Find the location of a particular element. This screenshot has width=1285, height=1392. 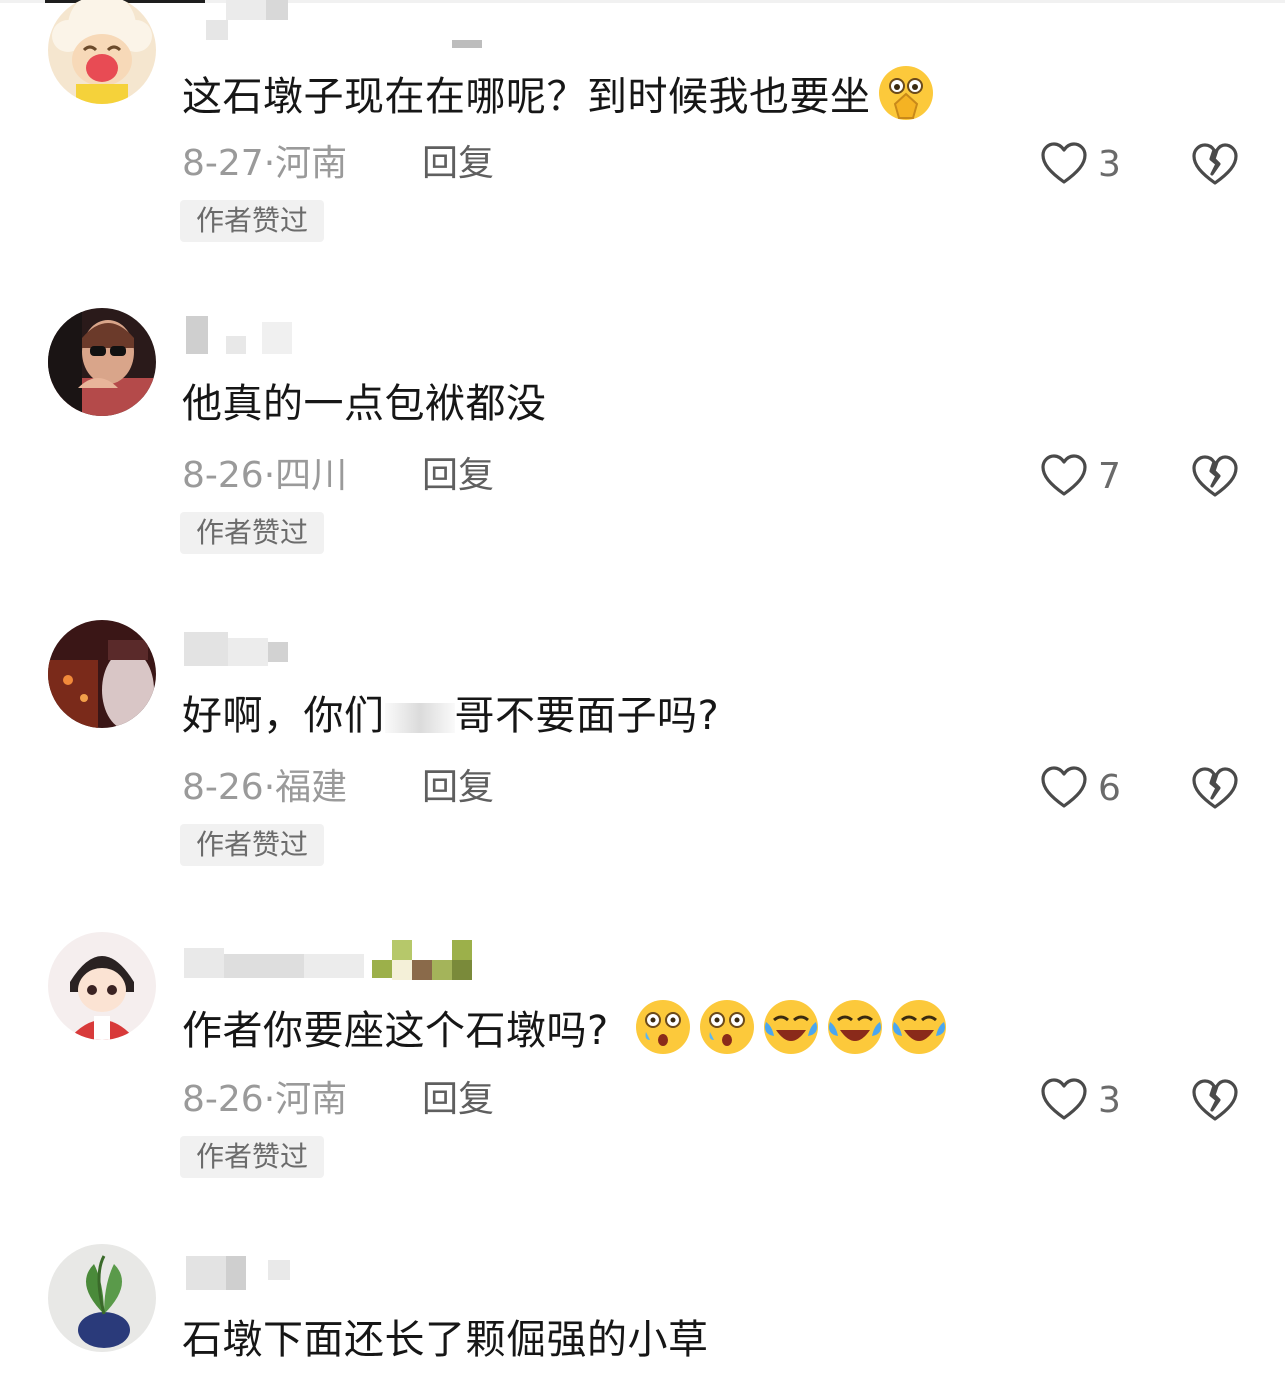

like-count: 6 is located at coordinates (1109, 788).